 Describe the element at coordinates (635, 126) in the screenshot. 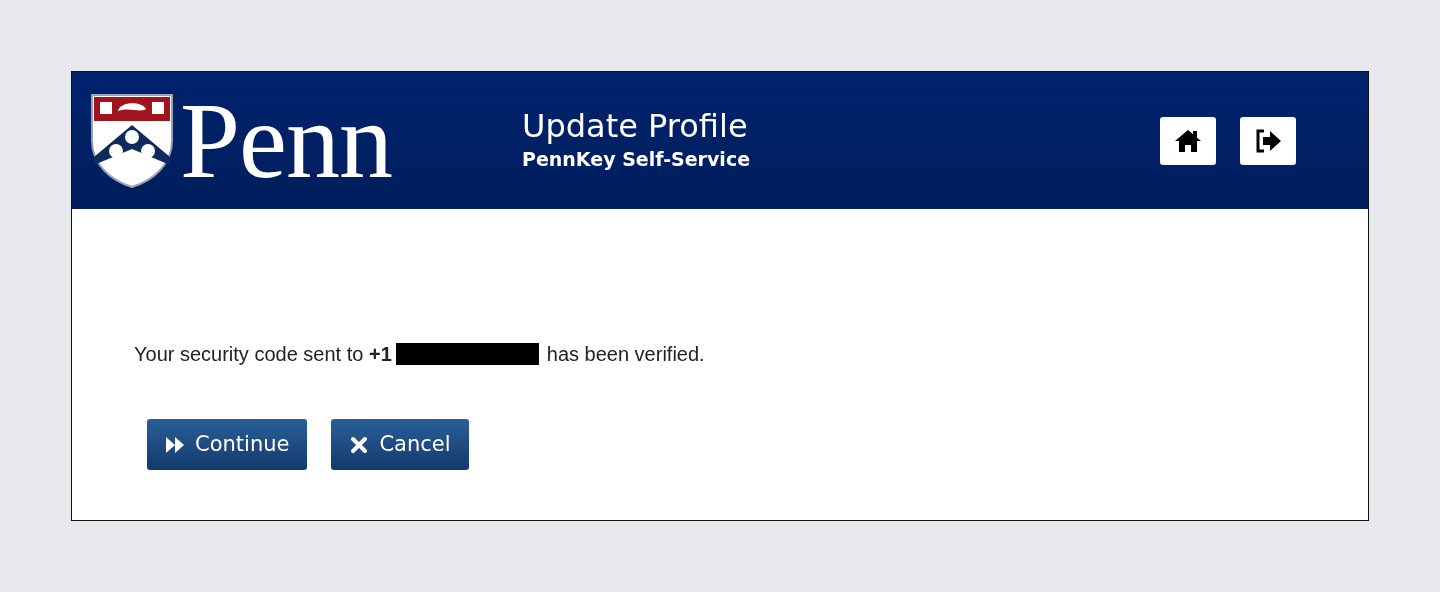

I see `page-title: Update Profile` at that location.